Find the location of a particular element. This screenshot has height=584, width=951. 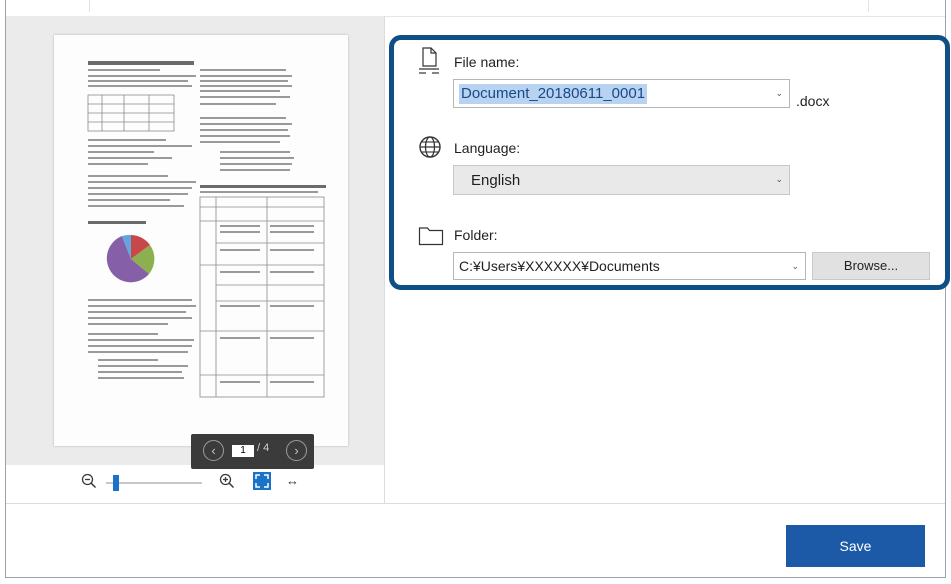

fit-width-icon: ↔ is located at coordinates (292, 480).